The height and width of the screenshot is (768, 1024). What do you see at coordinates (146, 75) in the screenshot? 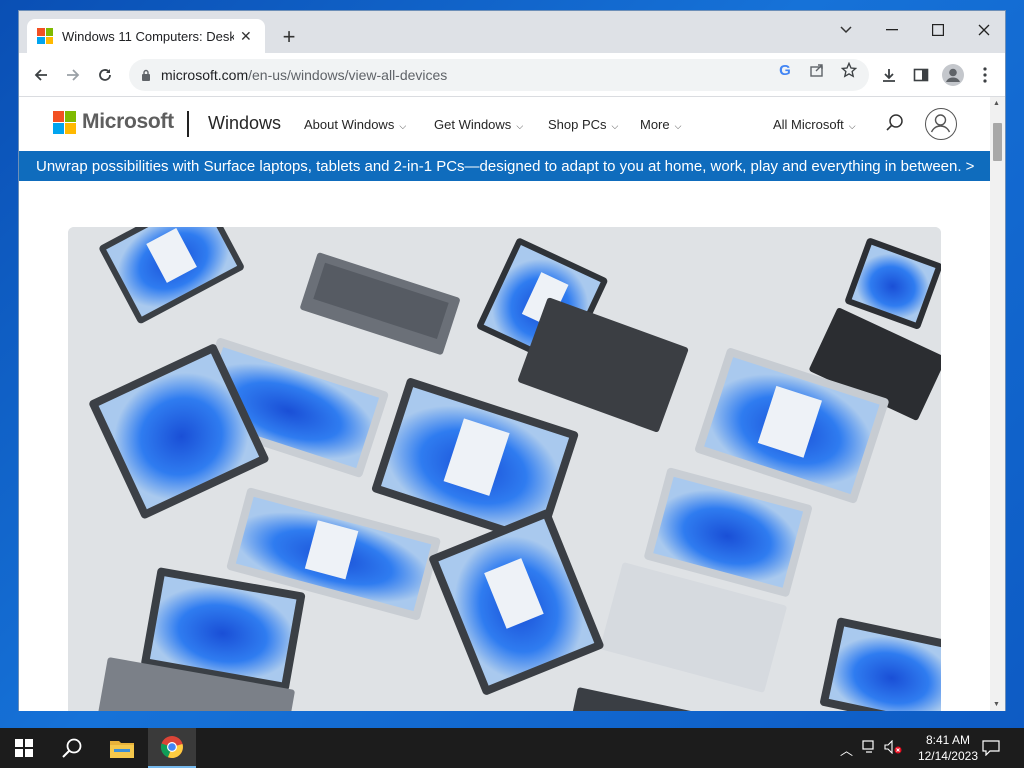
I see `lock-icon` at bounding box center [146, 75].